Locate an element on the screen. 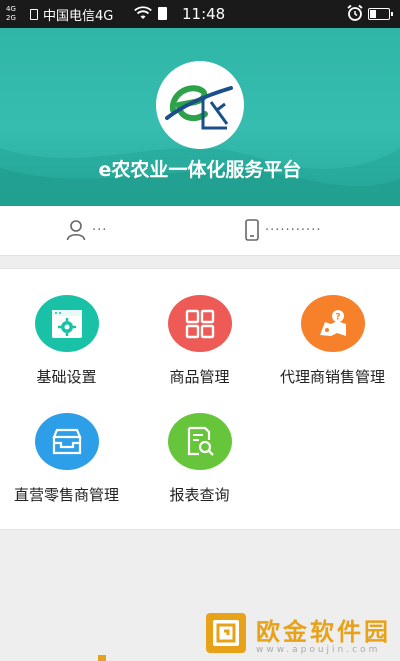 This screenshot has width=400, height=661. user-account-item: ··· is located at coordinates (86, 230).